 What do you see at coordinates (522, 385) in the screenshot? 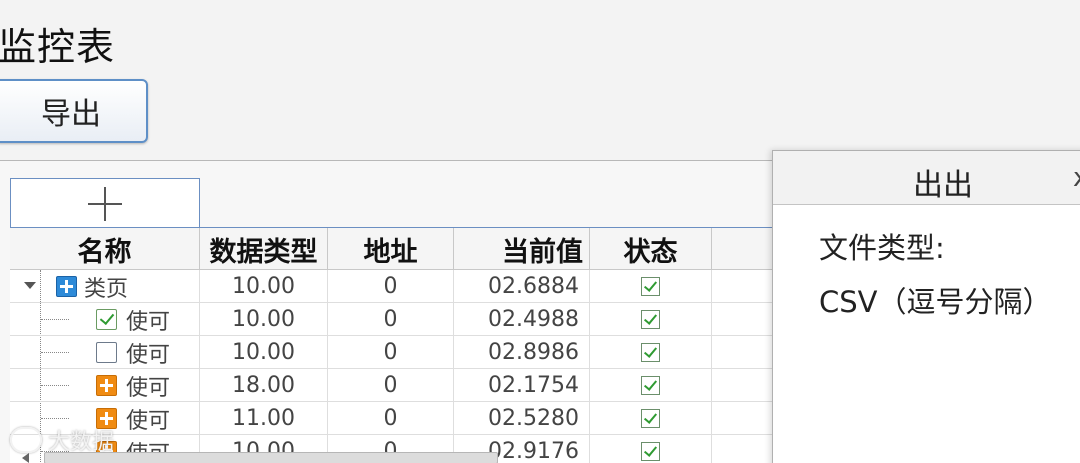
I see `row-value: 02.1754` at bounding box center [522, 385].